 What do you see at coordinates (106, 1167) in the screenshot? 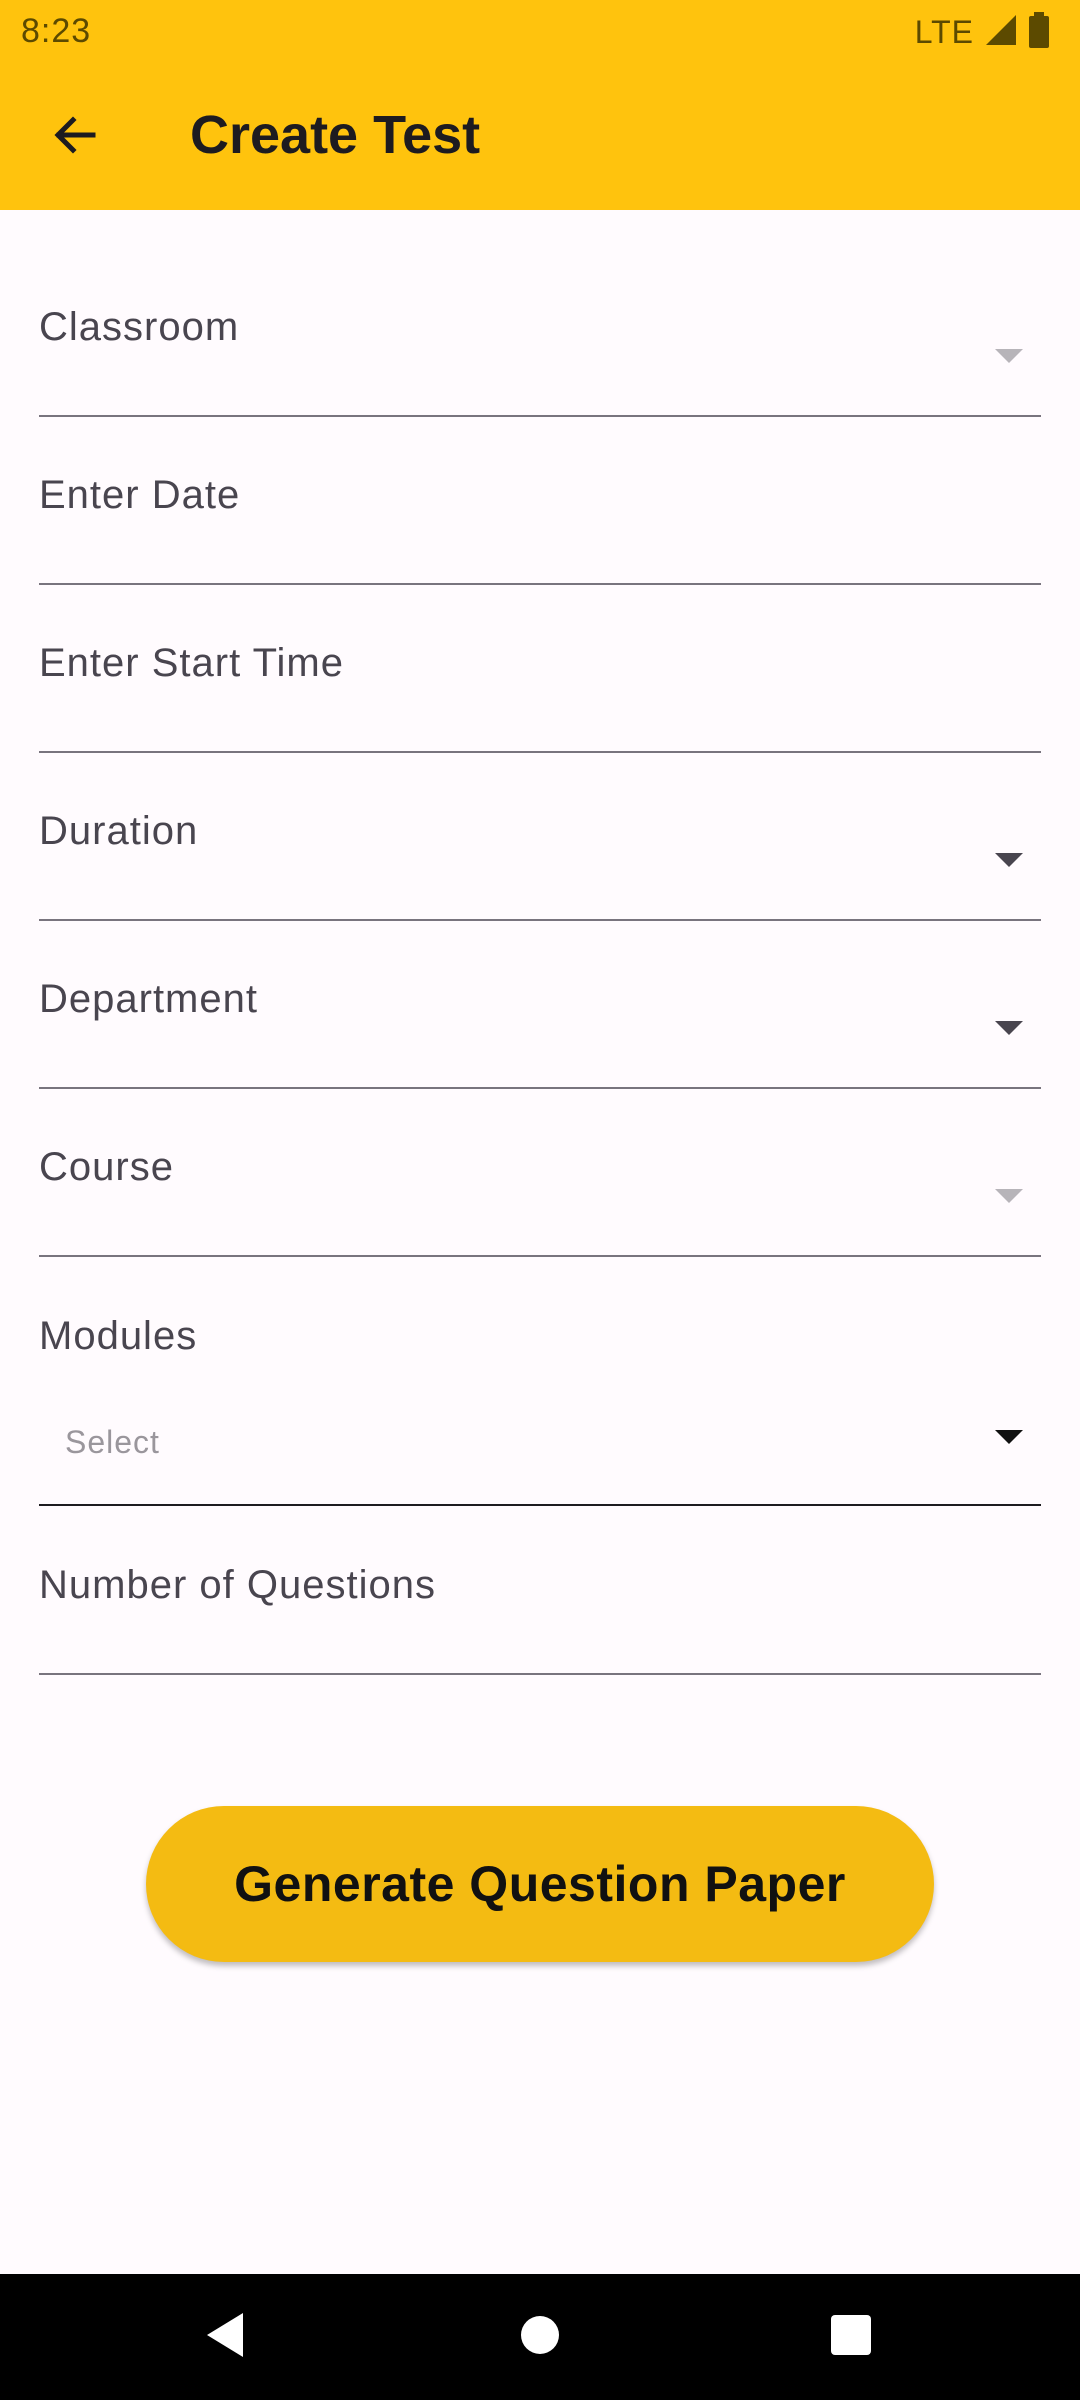
I see `course-label: Course` at bounding box center [106, 1167].